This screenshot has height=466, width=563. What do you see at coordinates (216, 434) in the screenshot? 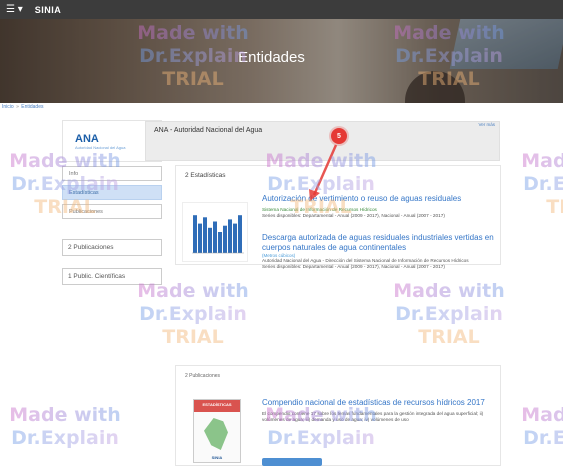
I see `peru-map-icon` at bounding box center [216, 434].